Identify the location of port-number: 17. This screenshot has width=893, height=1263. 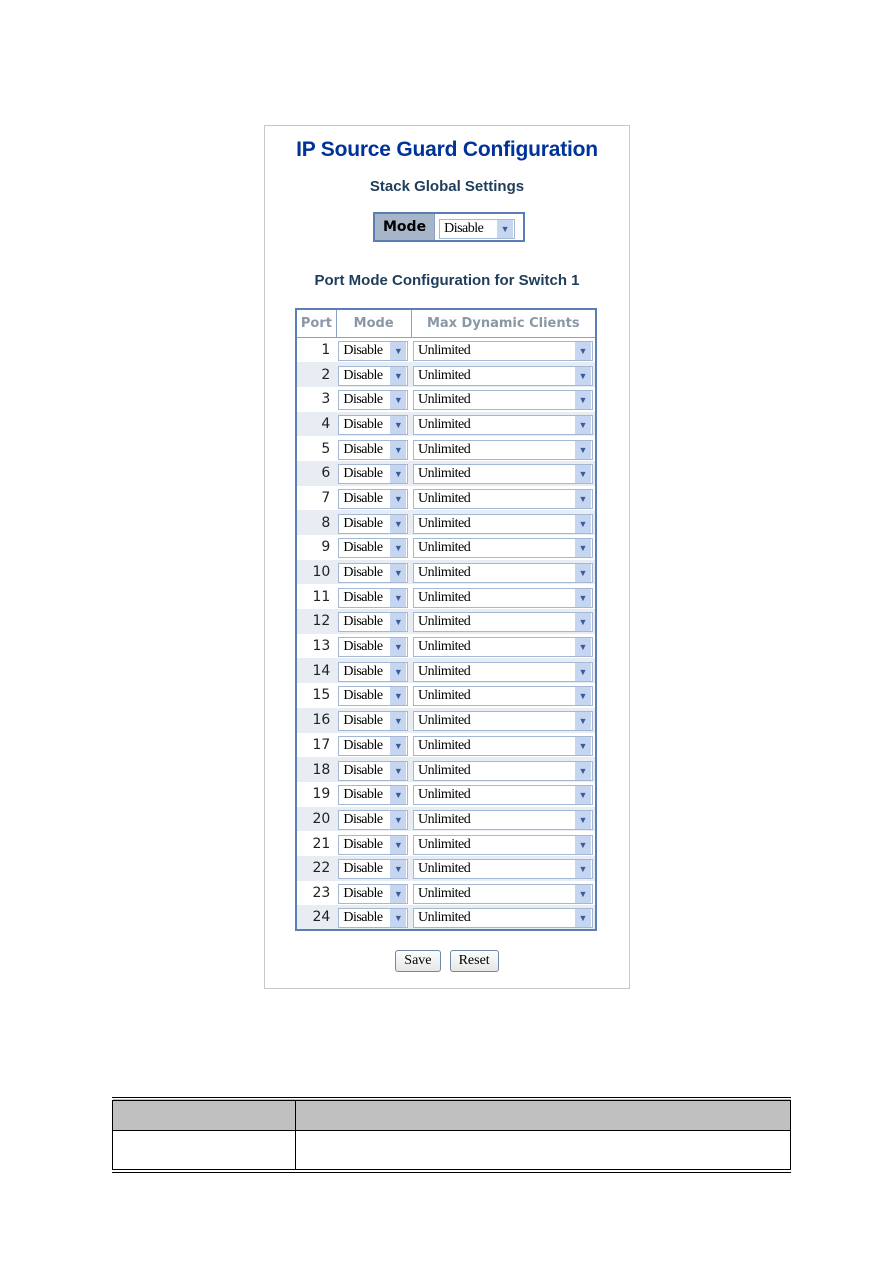
(316, 745).